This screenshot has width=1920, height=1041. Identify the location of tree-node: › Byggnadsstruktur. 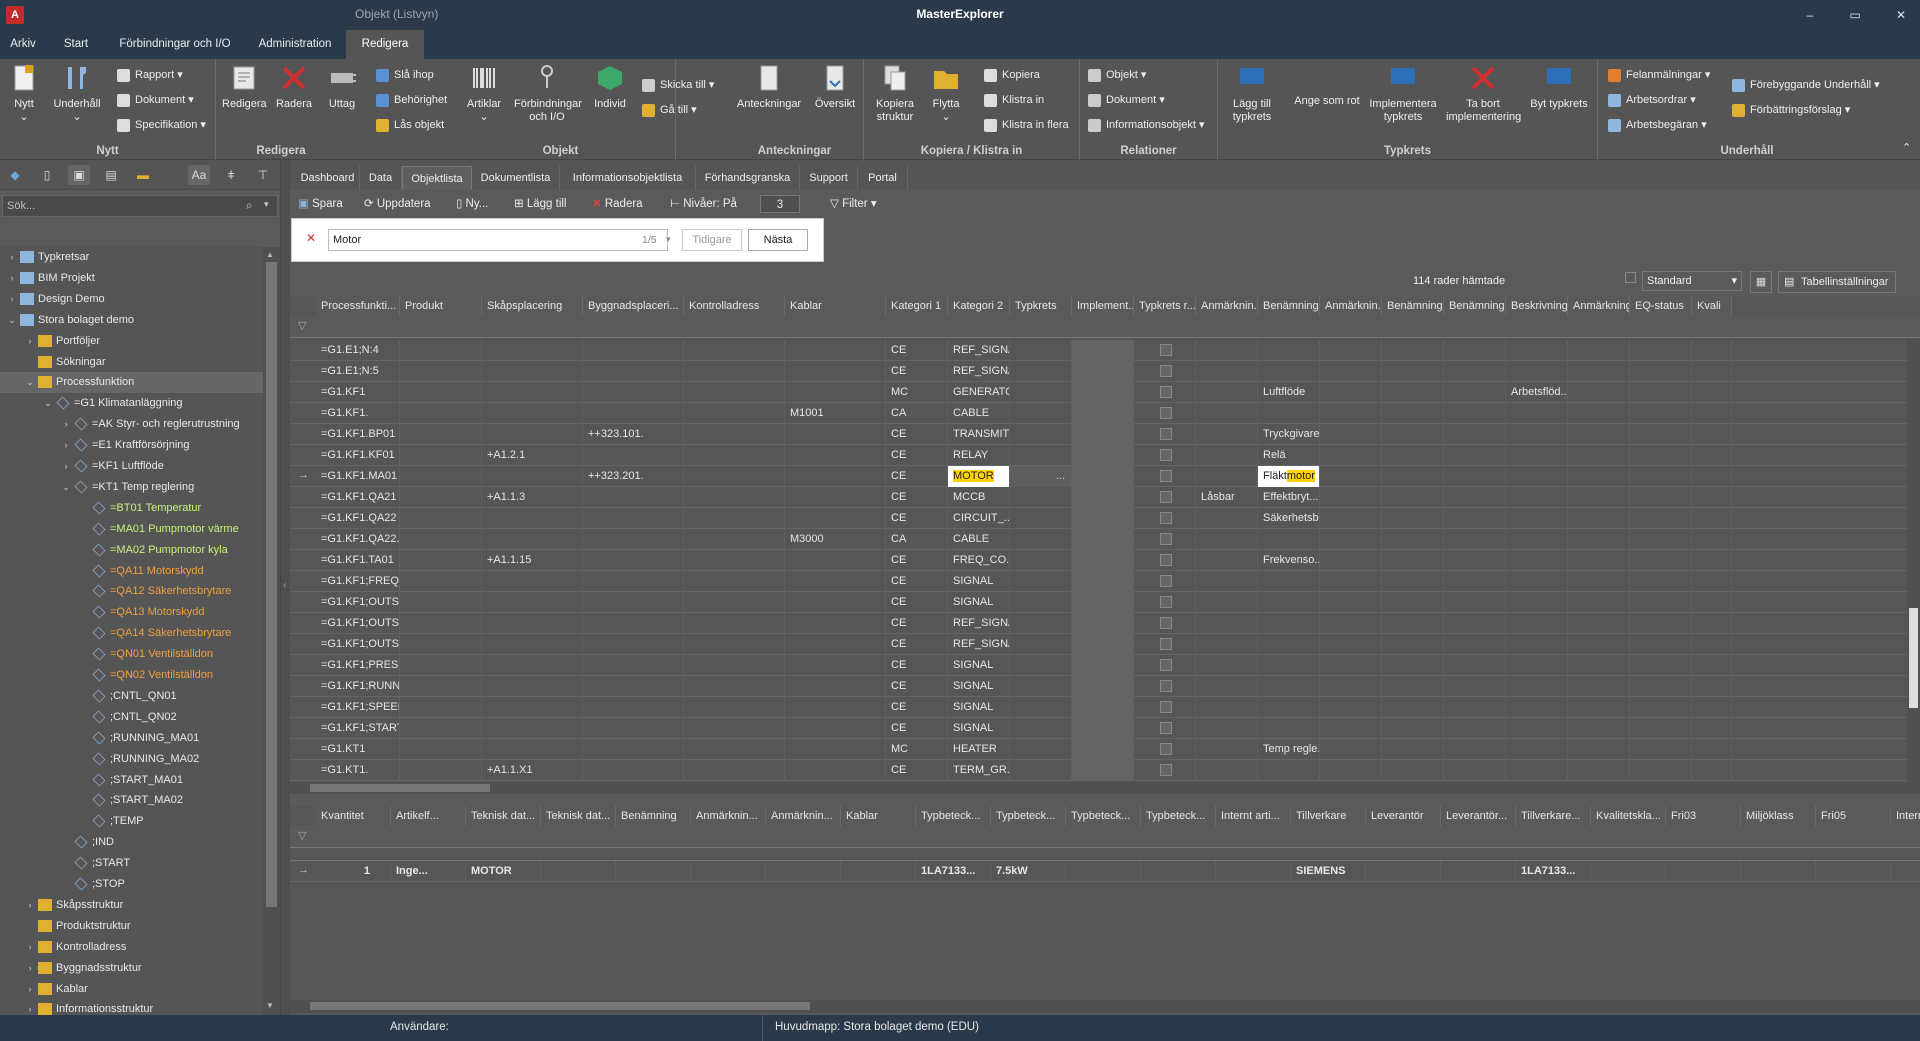
(131, 968).